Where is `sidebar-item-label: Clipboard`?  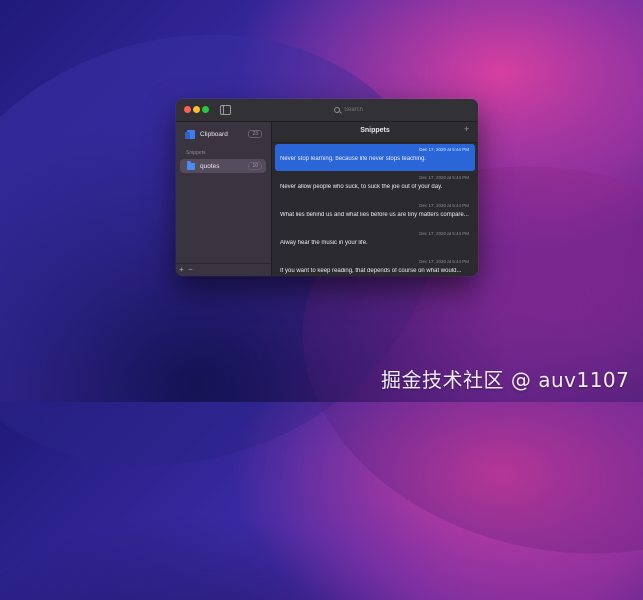
sidebar-item-label: Clipboard is located at coordinates (214, 134).